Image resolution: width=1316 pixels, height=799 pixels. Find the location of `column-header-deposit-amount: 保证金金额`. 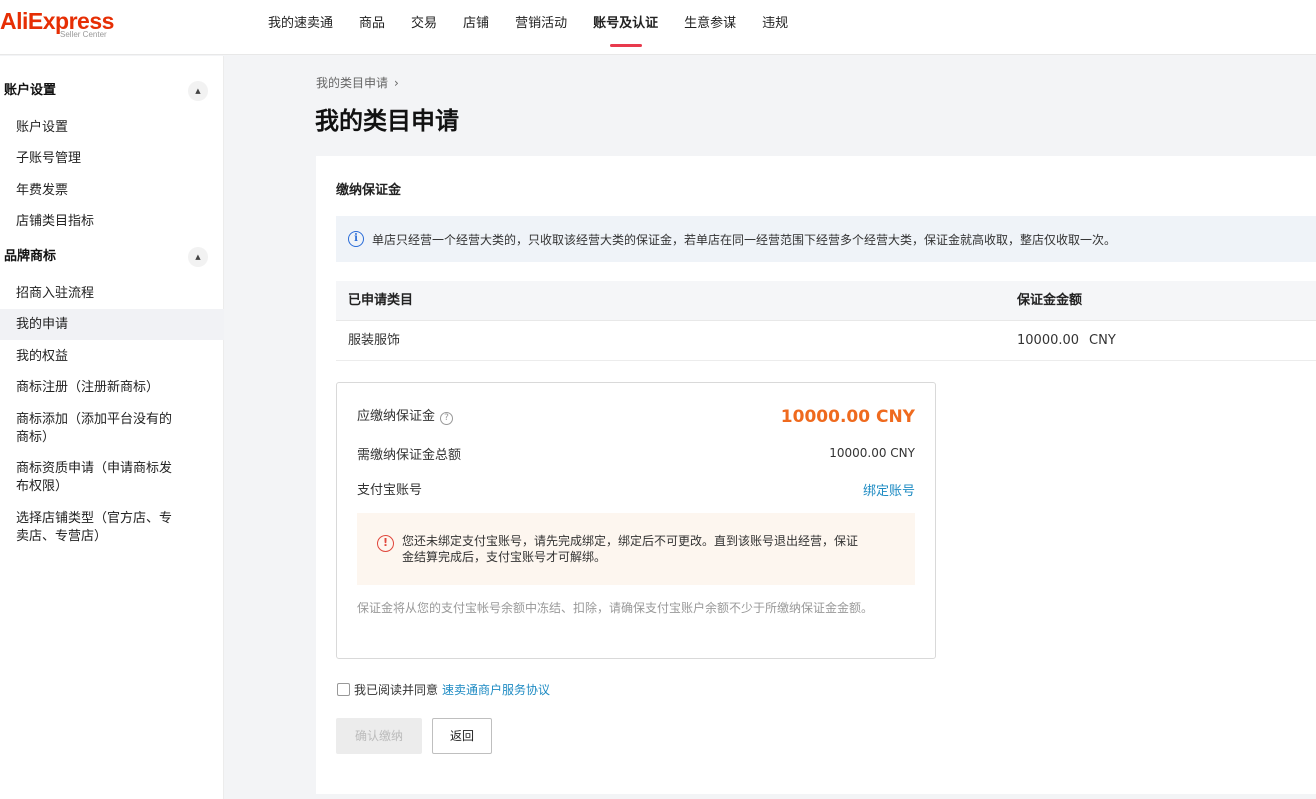

column-header-deposit-amount: 保证金金额 is located at coordinates (1050, 300).